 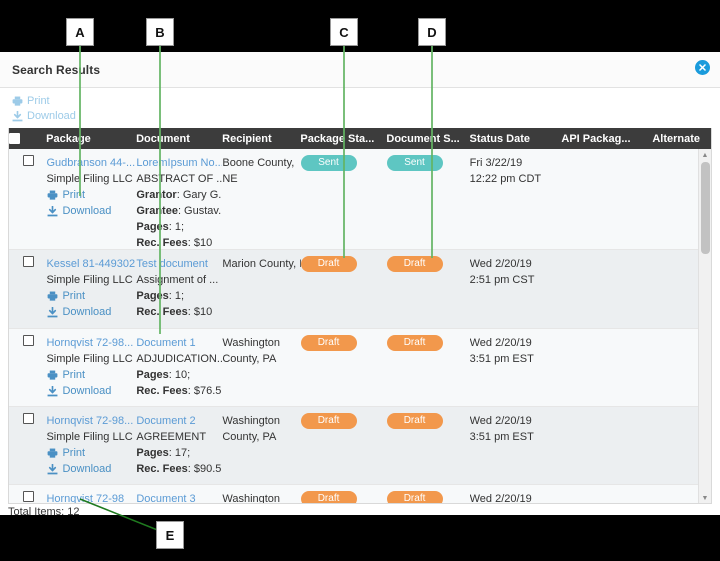 I want to click on pages-line: Pages: 10;, so click(x=179, y=375).